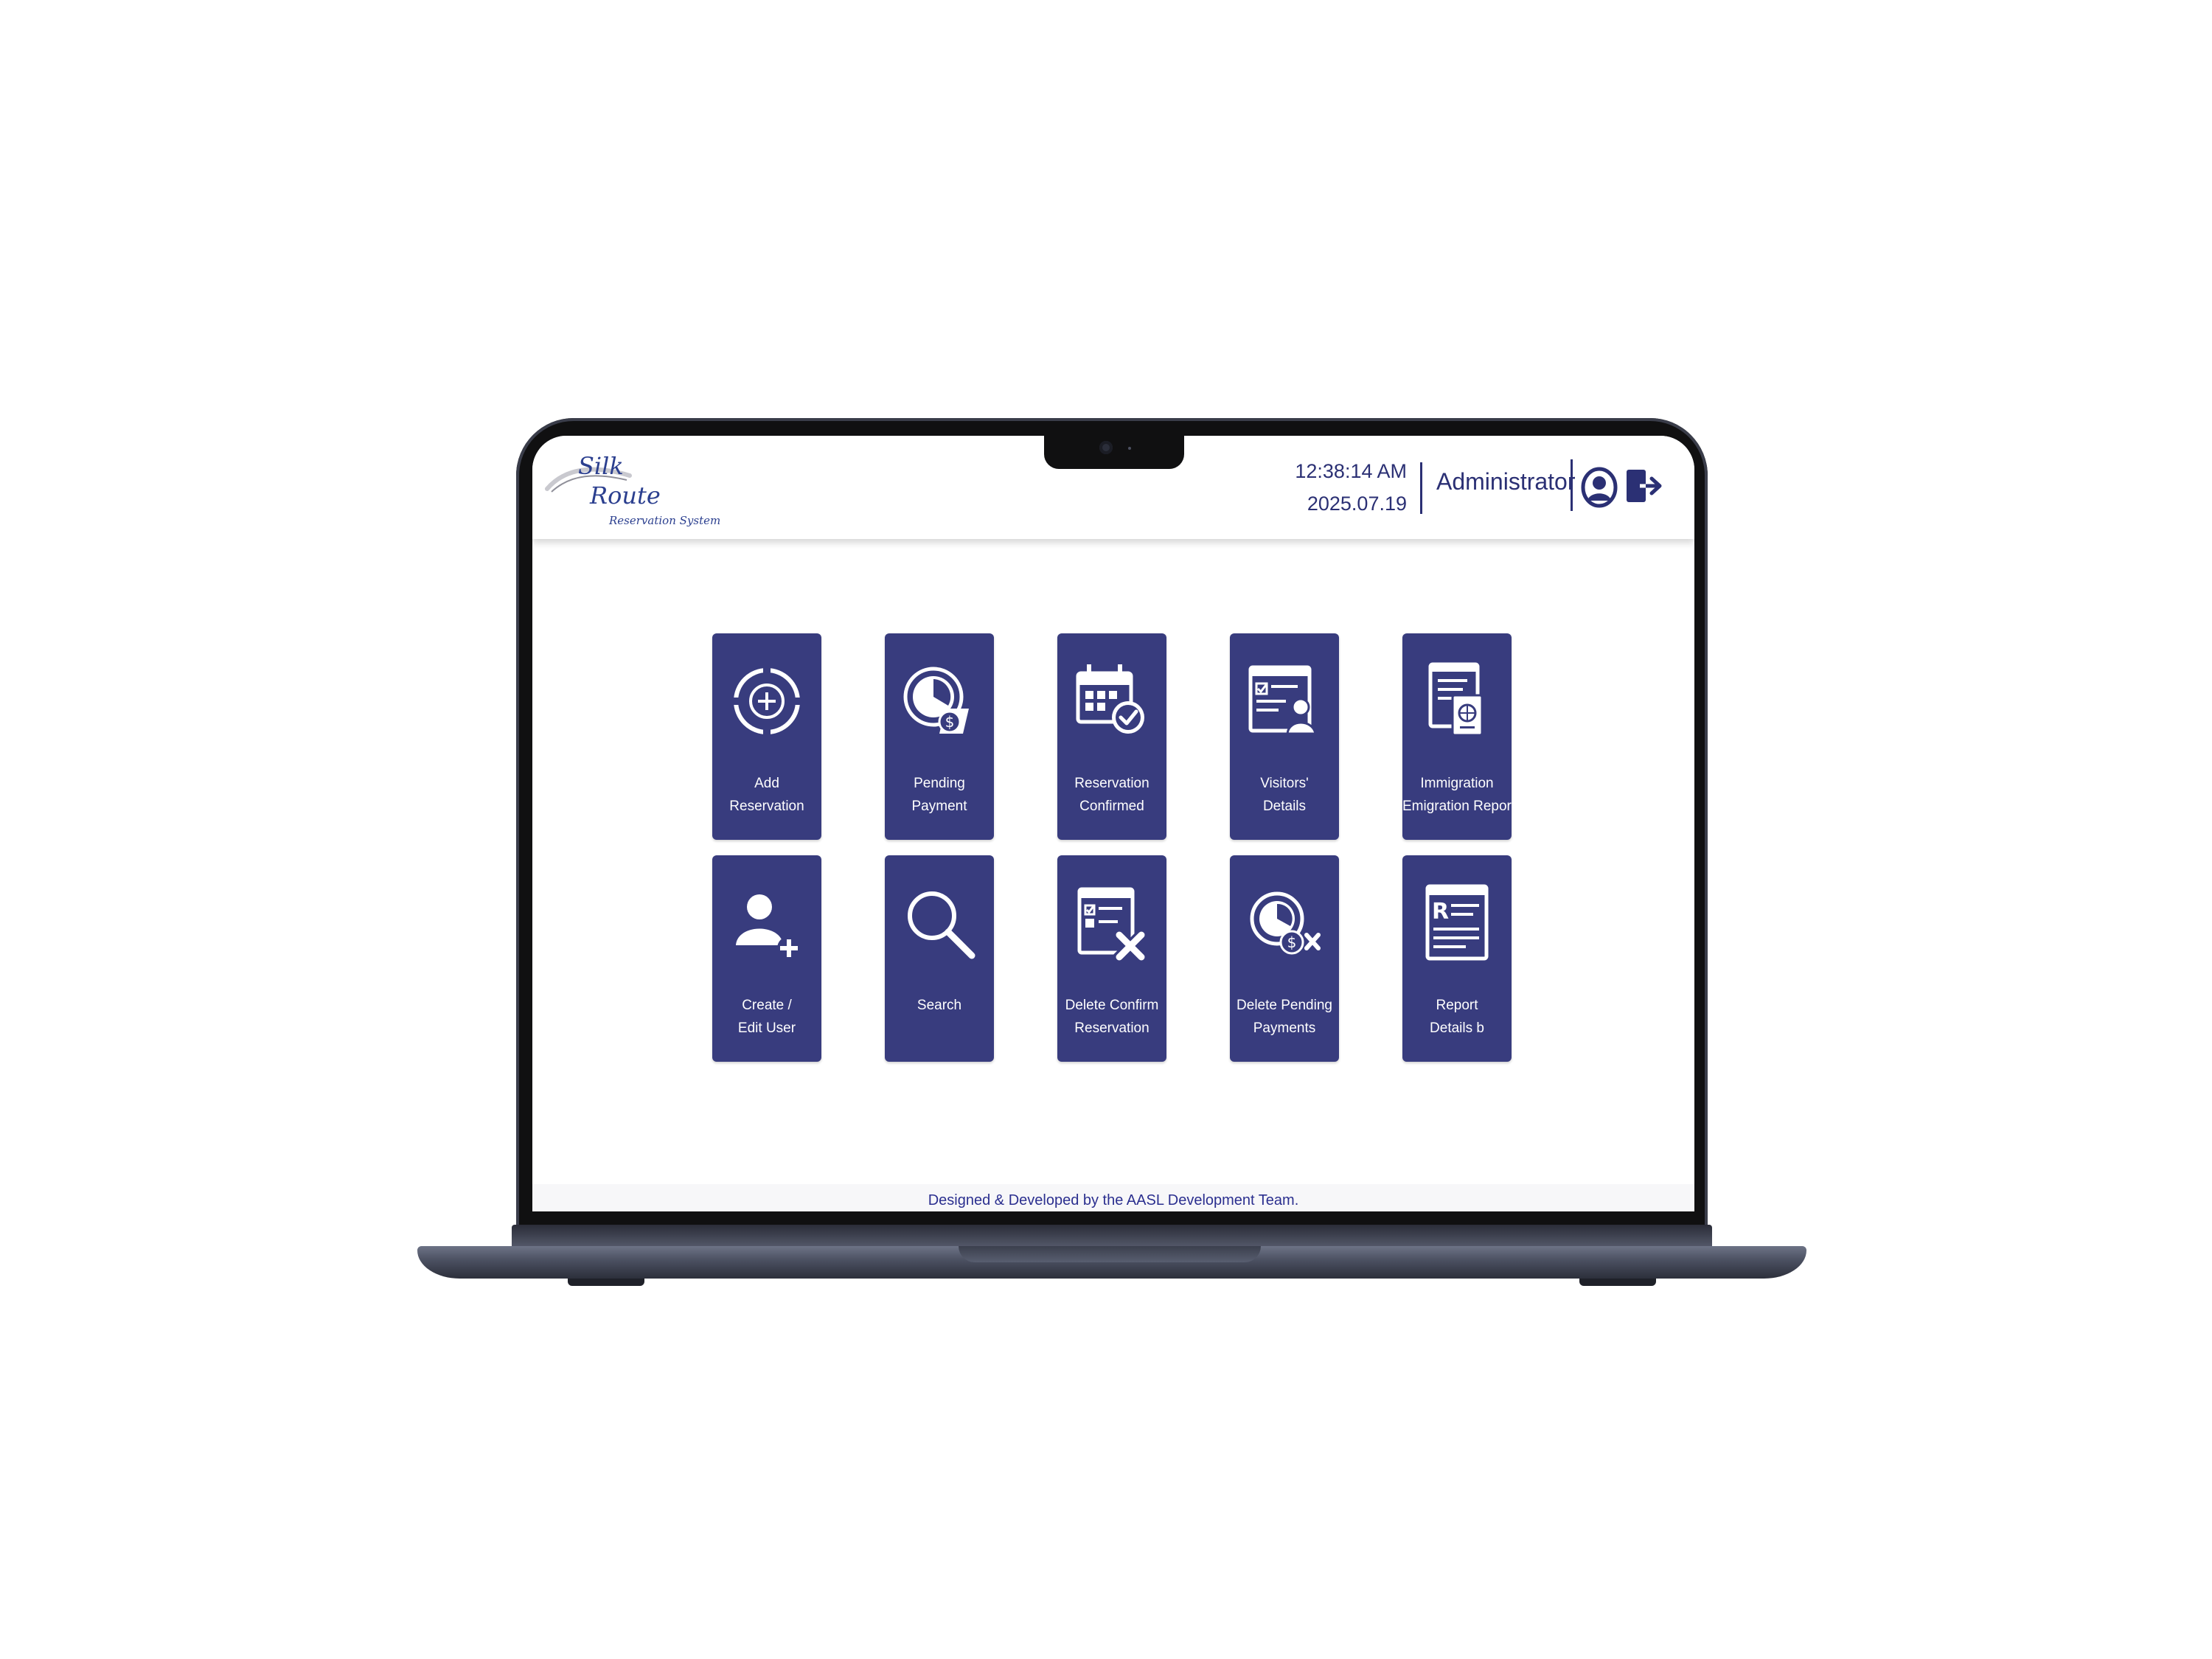  What do you see at coordinates (1284, 1005) in the screenshot?
I see `tile-label: Delete Pending` at bounding box center [1284, 1005].